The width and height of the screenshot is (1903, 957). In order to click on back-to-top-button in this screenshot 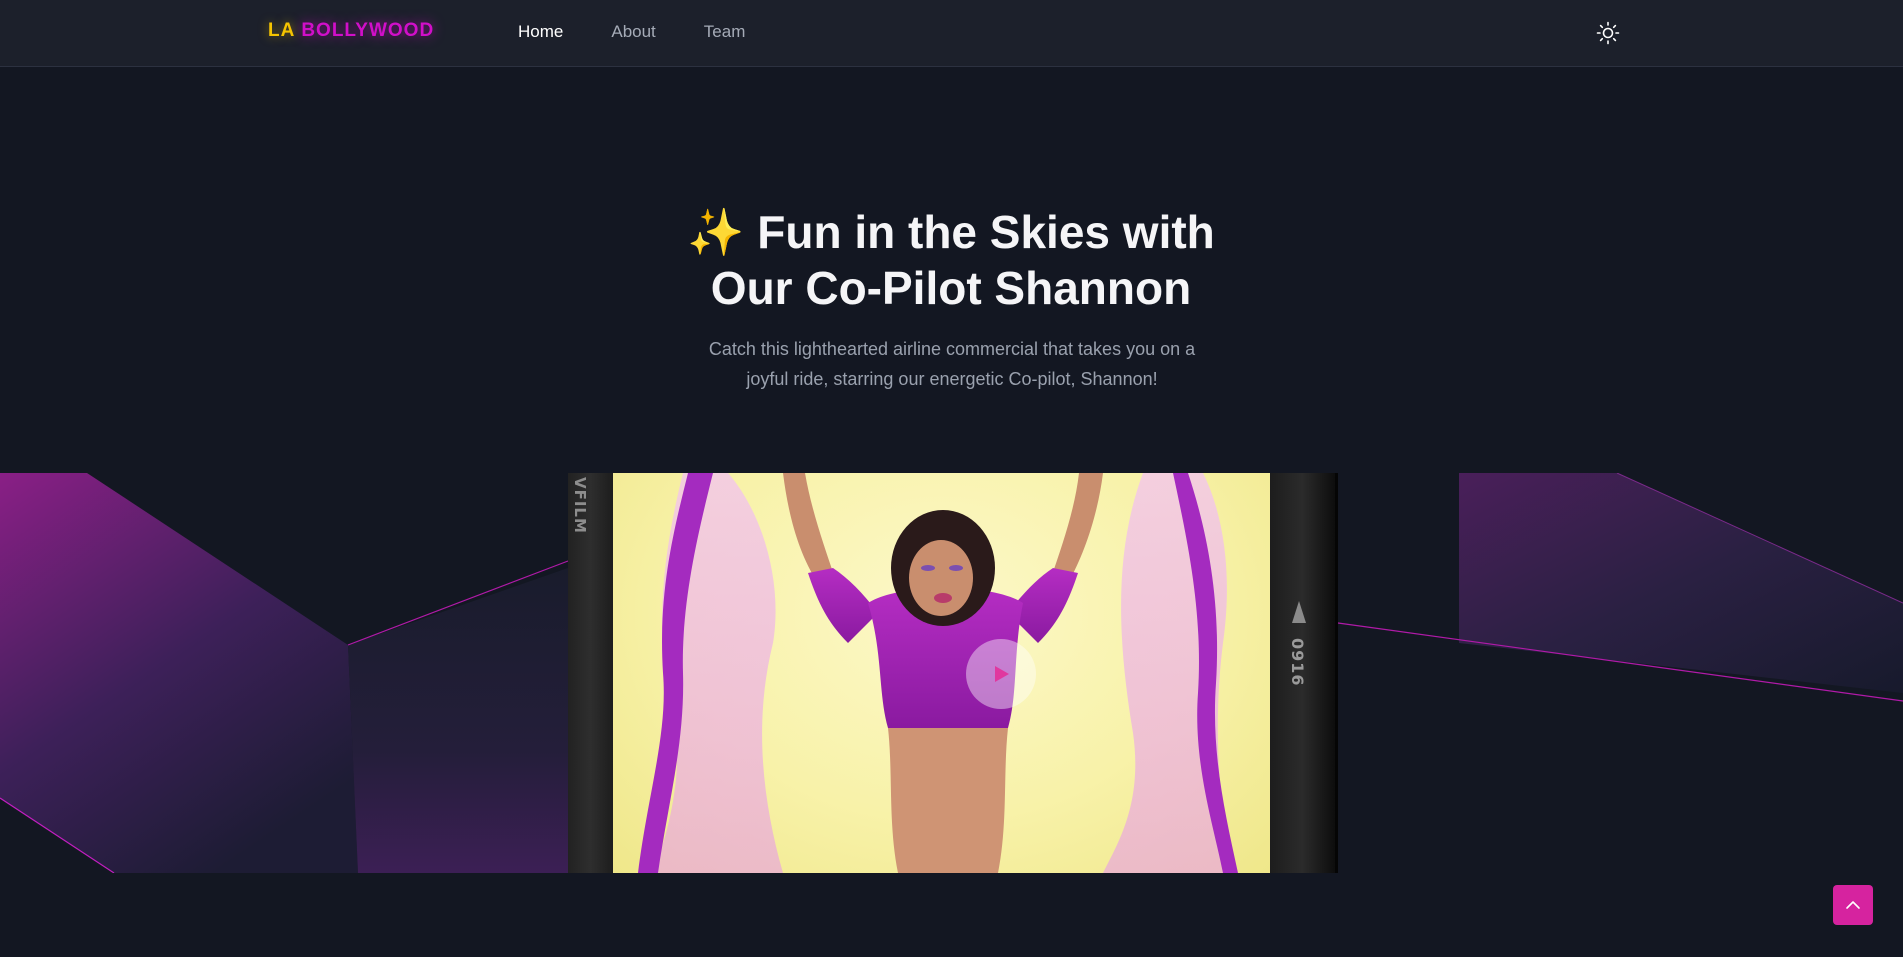, I will do `click(1853, 905)`.